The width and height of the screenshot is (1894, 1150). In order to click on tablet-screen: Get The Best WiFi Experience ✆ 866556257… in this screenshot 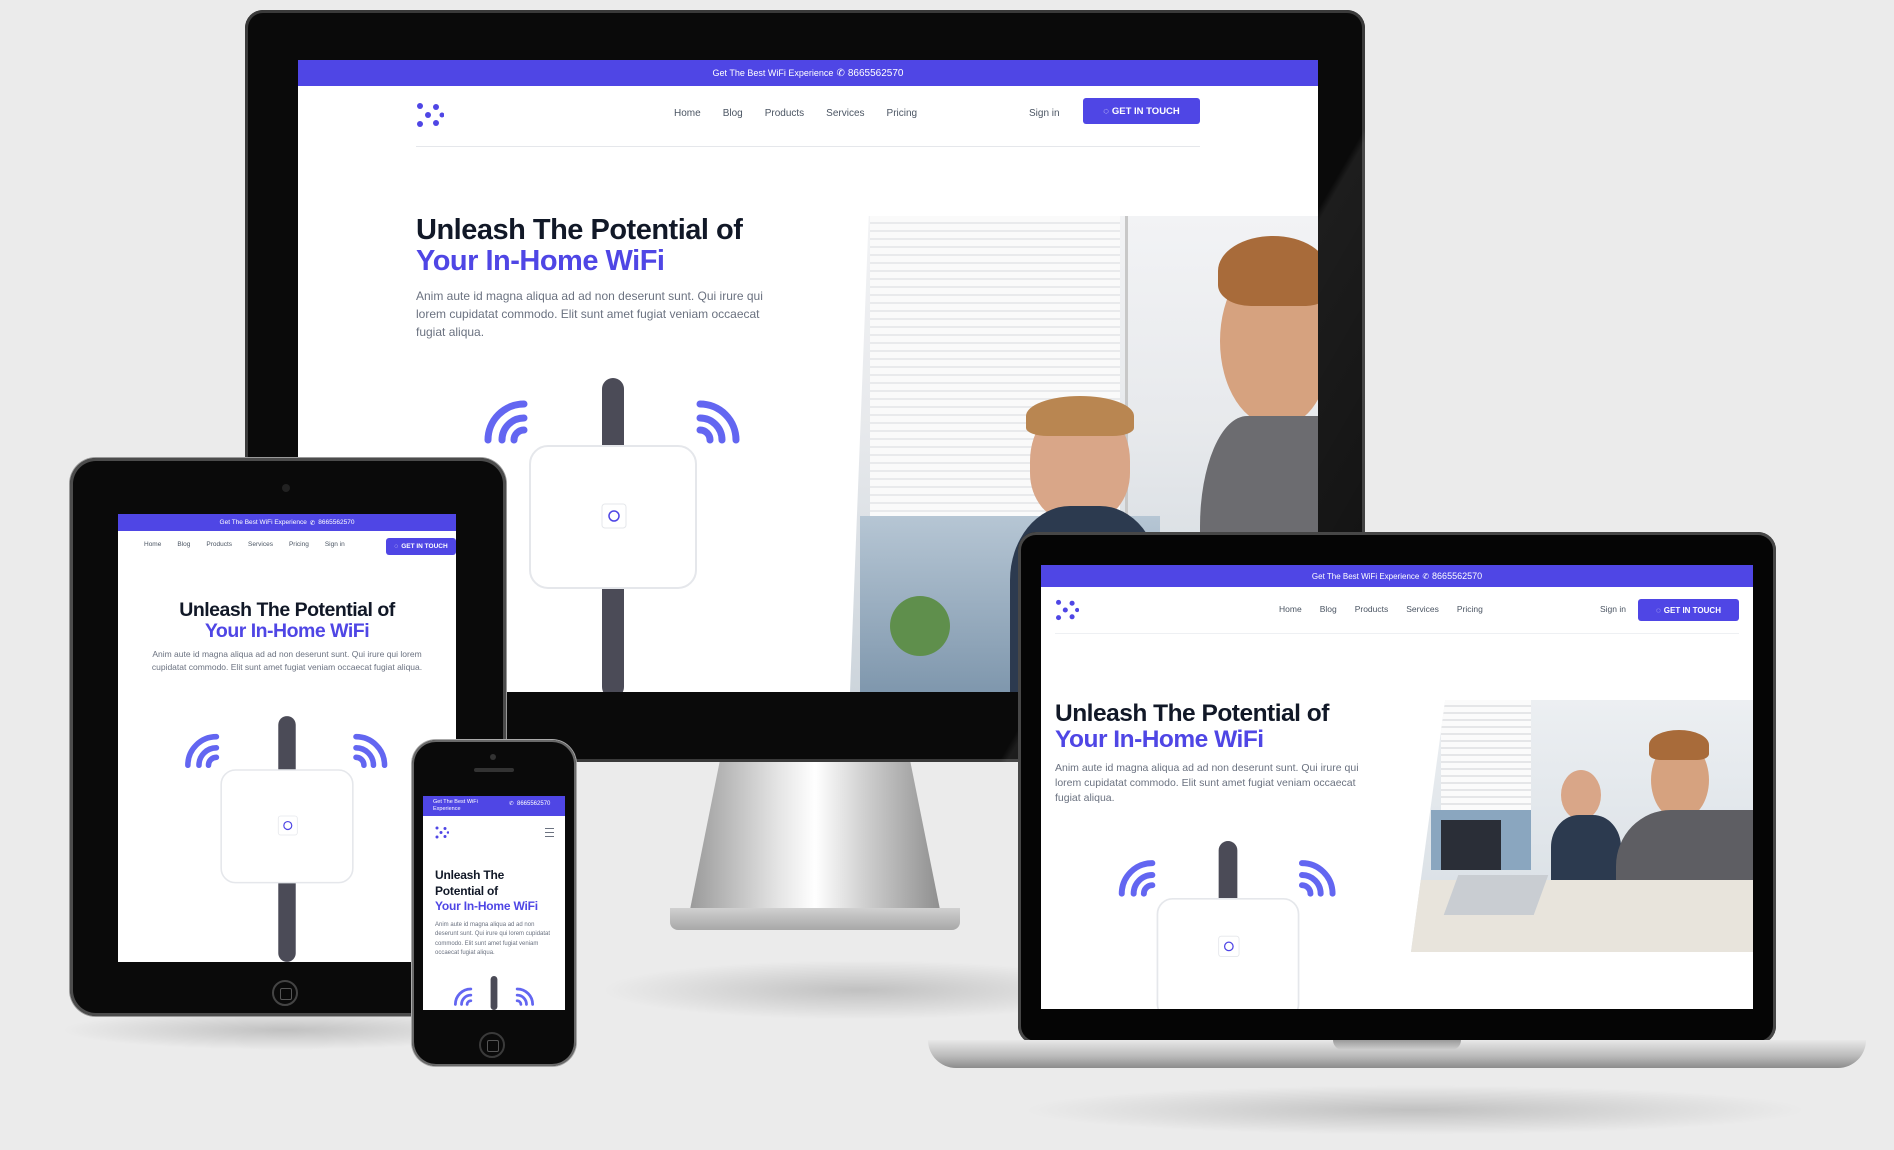, I will do `click(287, 738)`.